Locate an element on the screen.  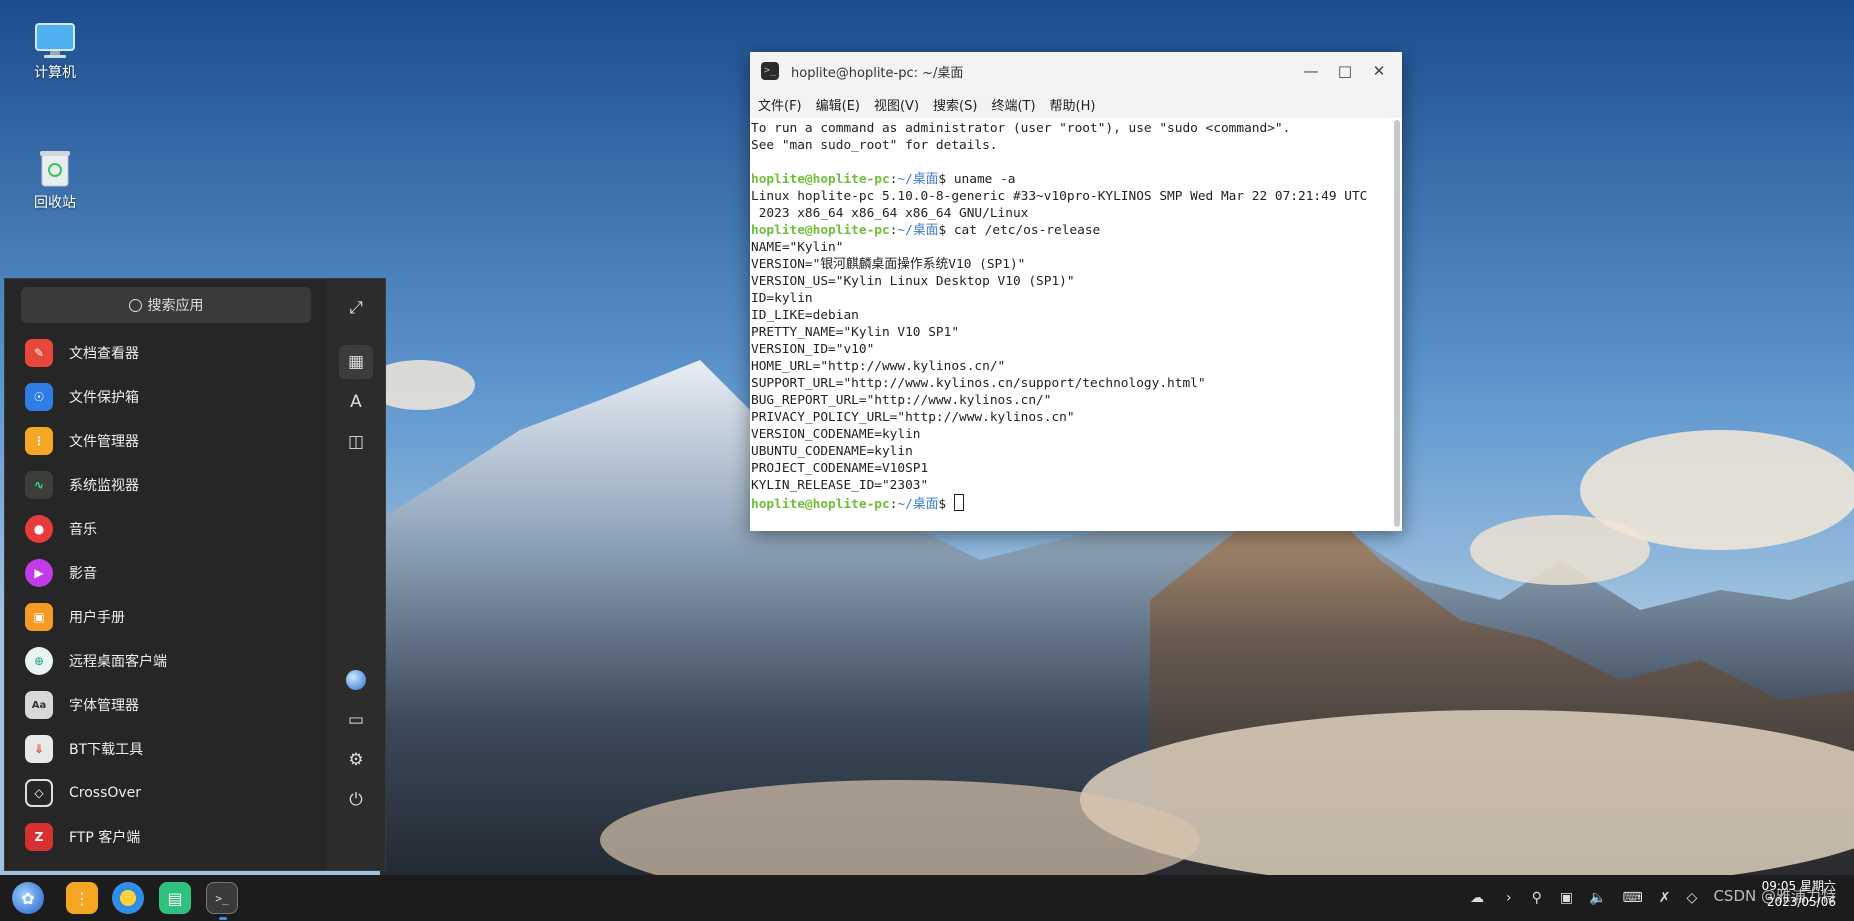
menu-terminal: 终端(T) is located at coordinates (1013, 104).